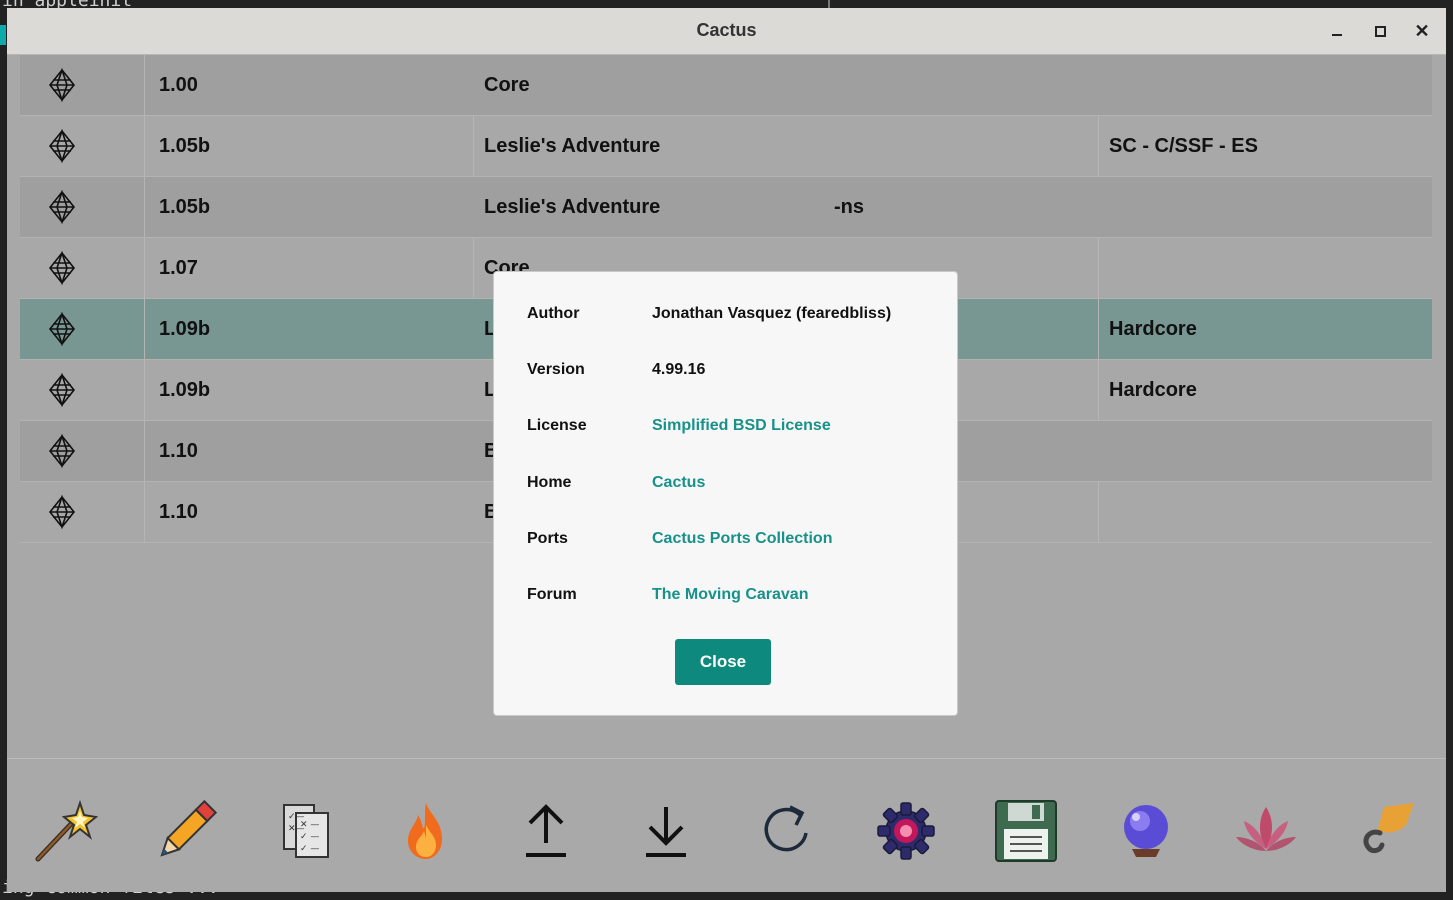 Image resolution: width=1453 pixels, height=900 pixels. I want to click on title-bar: Cactus ✕, so click(726, 31).